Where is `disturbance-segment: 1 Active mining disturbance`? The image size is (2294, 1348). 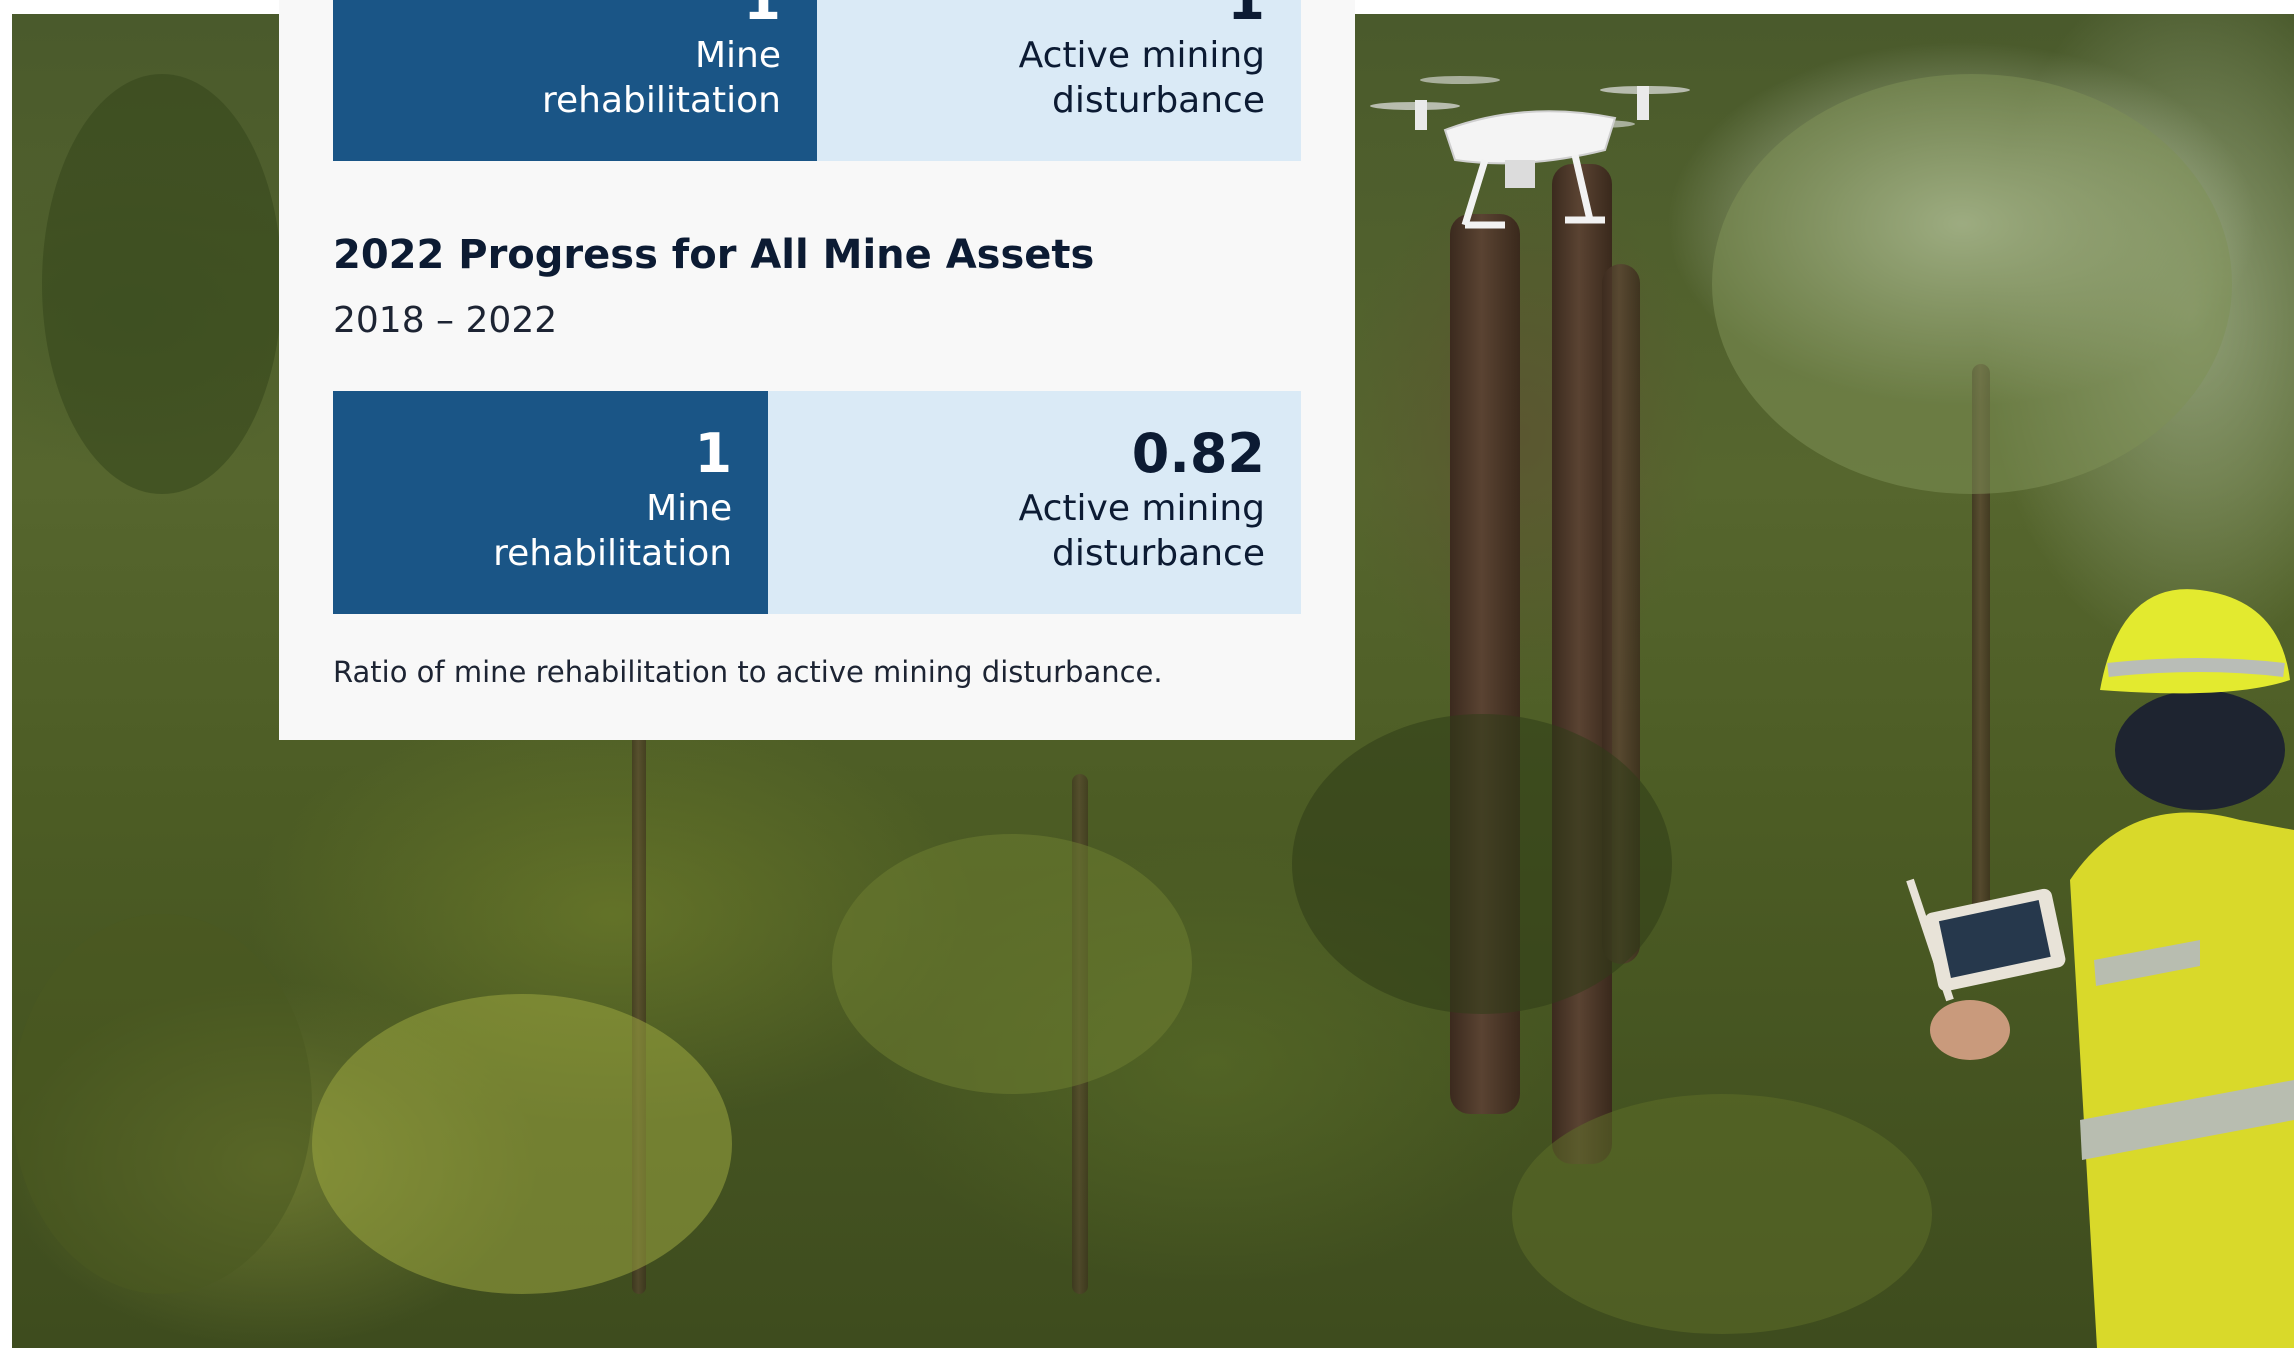
disturbance-segment: 1 Active mining disturbance is located at coordinates (1059, 80).